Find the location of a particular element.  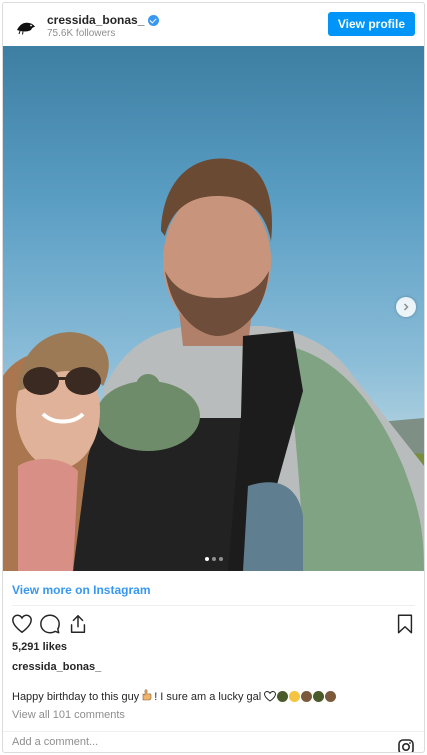

heart-outline-icon is located at coordinates (270, 696).